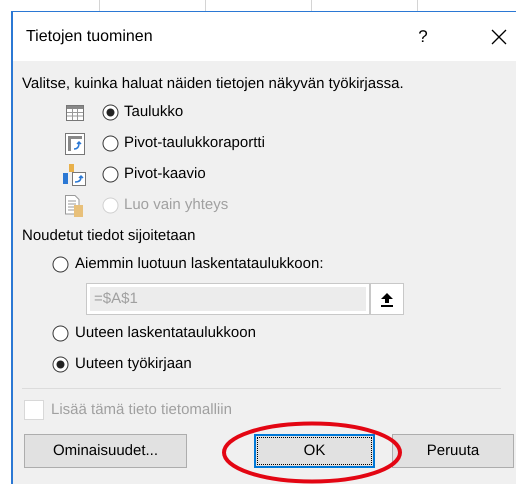 This screenshot has width=516, height=484. I want to click on collapse-button, so click(387, 299).